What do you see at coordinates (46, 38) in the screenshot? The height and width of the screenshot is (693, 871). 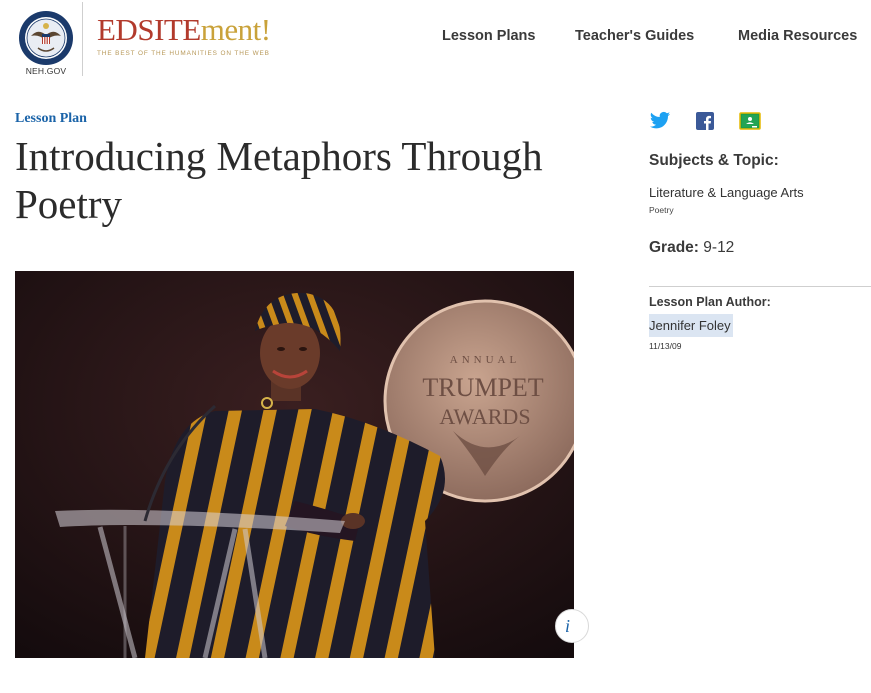 I see `neh-seal-logo` at bounding box center [46, 38].